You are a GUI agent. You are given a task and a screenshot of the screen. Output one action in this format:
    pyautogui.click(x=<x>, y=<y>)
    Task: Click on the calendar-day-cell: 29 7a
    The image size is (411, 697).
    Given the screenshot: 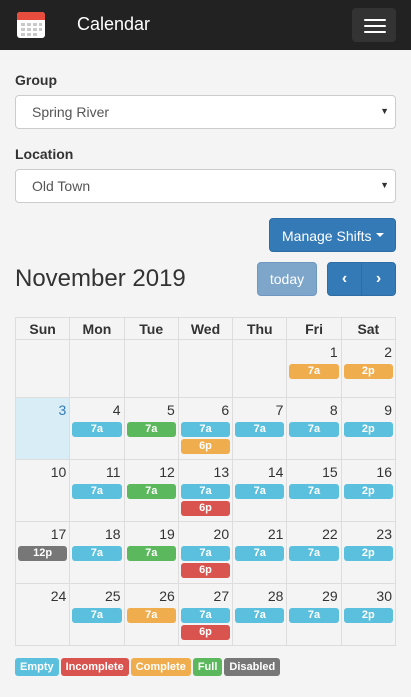 What is the action you would take?
    pyautogui.click(x=314, y=614)
    